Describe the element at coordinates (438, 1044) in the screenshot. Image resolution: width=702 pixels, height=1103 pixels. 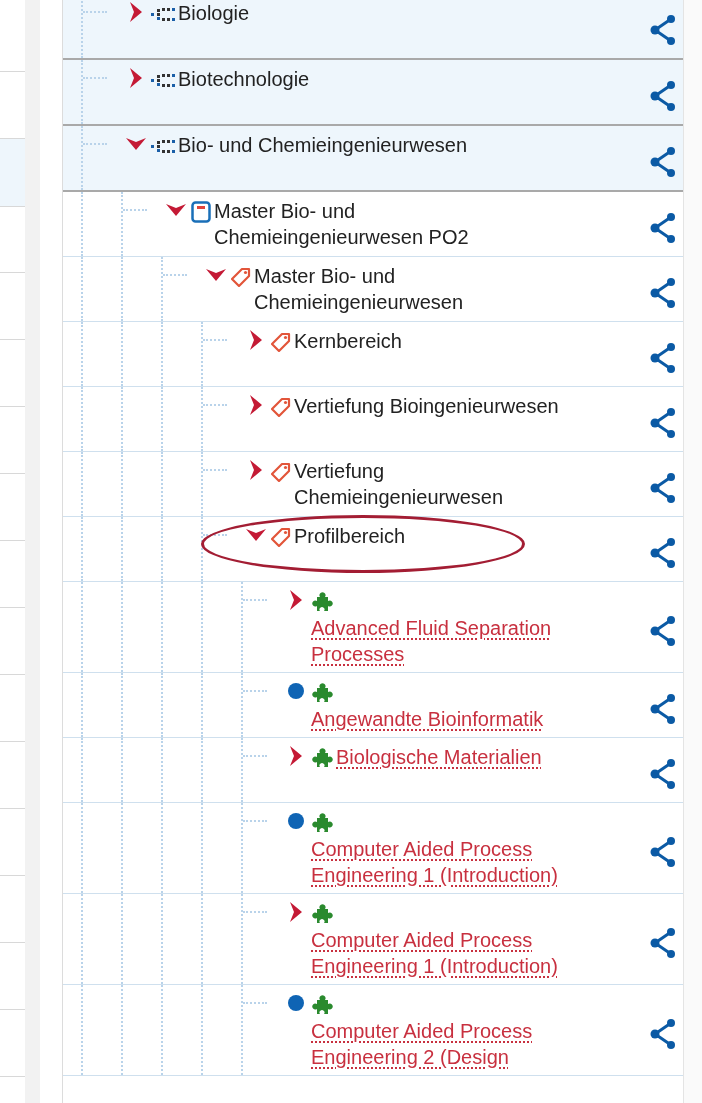
I see `module-link: Computer Aided Process Engineering 2 (Design` at that location.